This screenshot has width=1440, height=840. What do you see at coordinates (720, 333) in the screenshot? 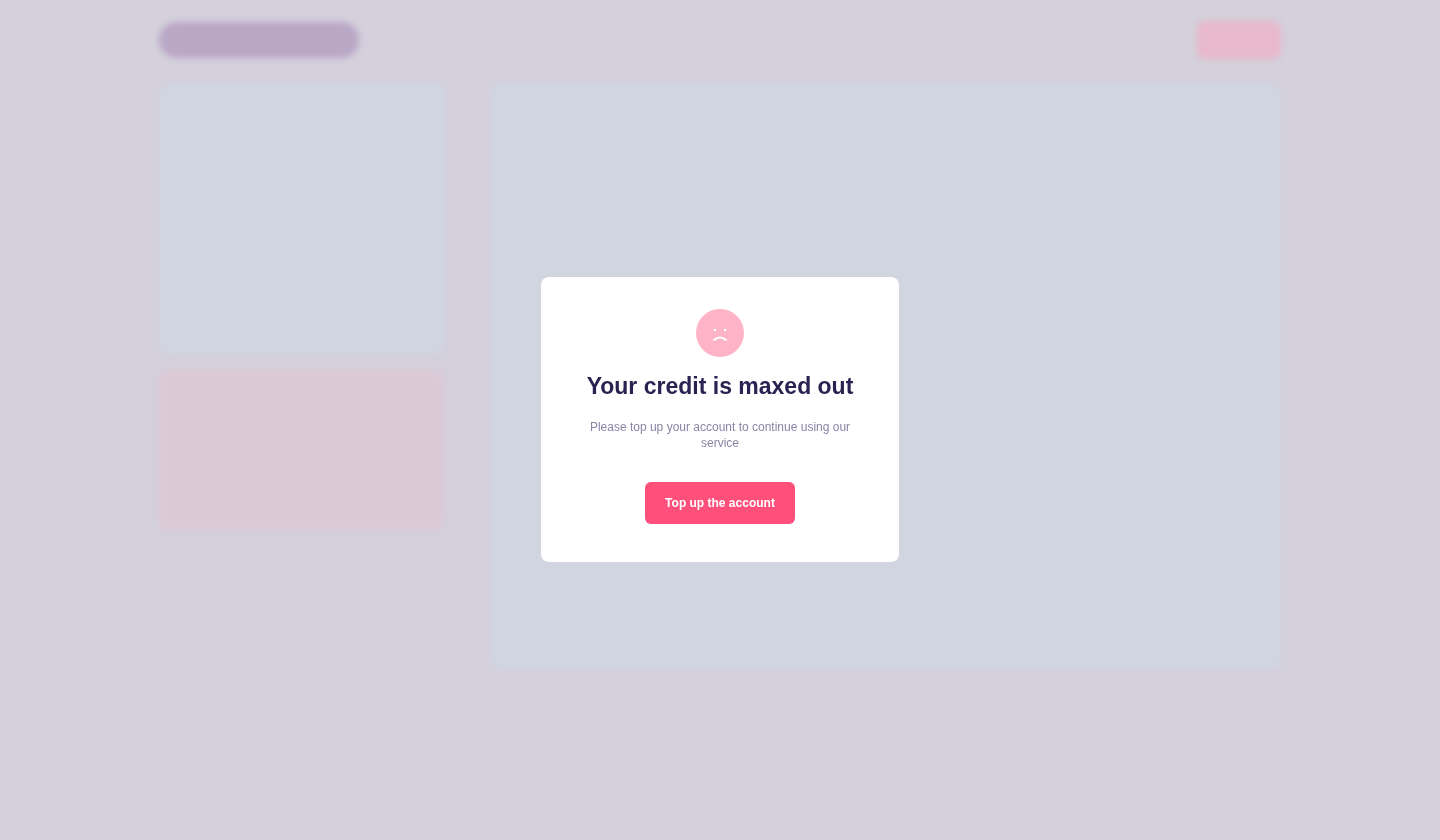
I see `sad-face-icon` at bounding box center [720, 333].